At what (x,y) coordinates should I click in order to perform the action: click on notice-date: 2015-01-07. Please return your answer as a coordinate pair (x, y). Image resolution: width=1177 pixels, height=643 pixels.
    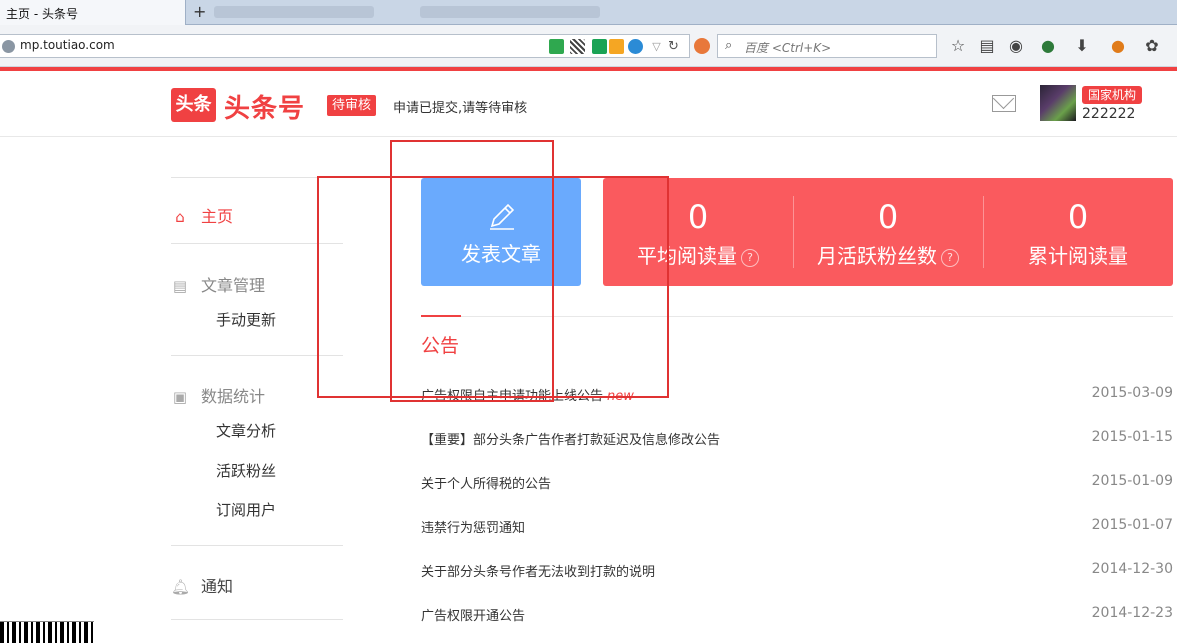
    Looking at the image, I should click on (1132, 525).